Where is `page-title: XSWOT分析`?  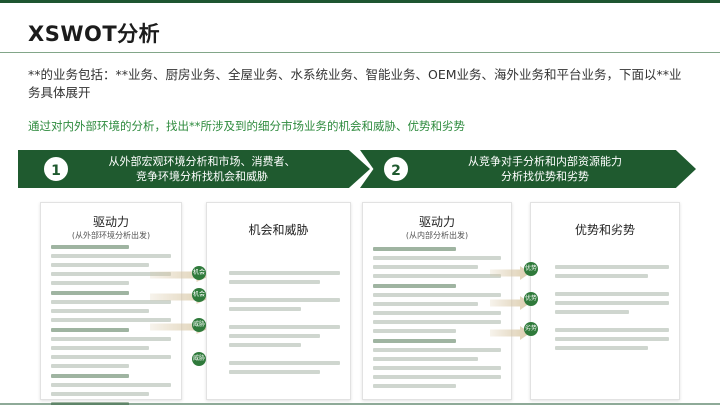
page-title: XSWOT分析 is located at coordinates (94, 34).